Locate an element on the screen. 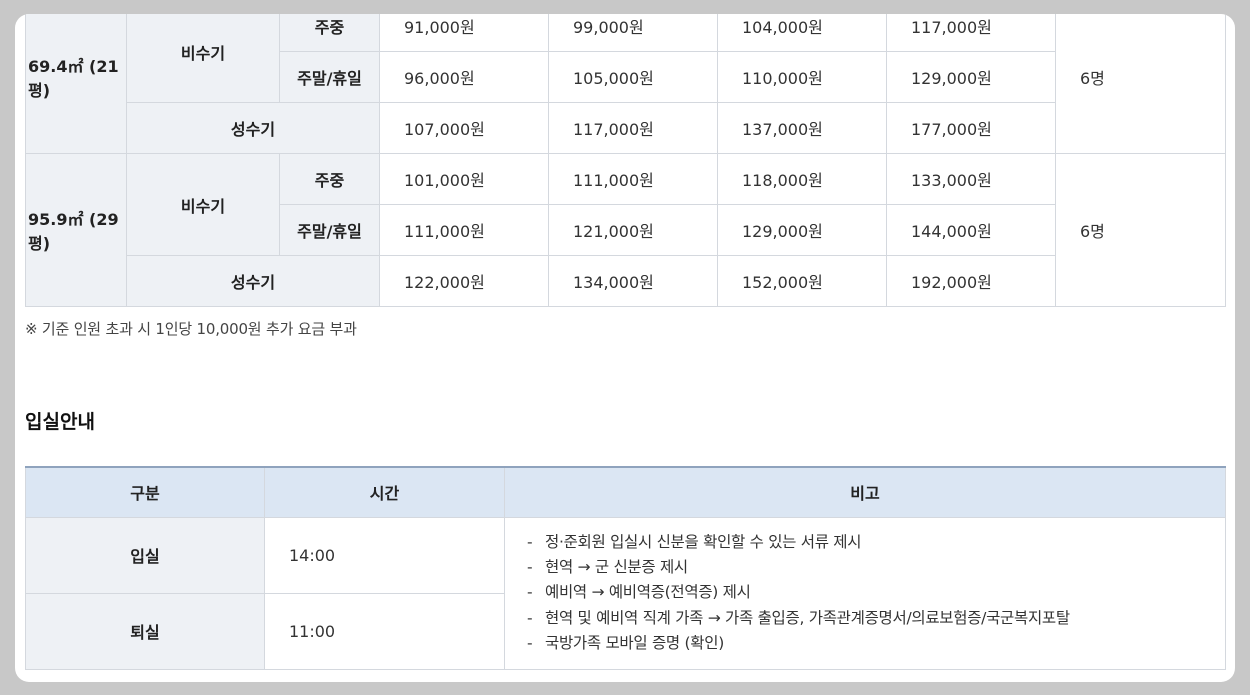 This screenshot has width=1250, height=695. table-row: 성수기 107,000원 117,000원 137,000원 177,000원 is located at coordinates (626, 128).